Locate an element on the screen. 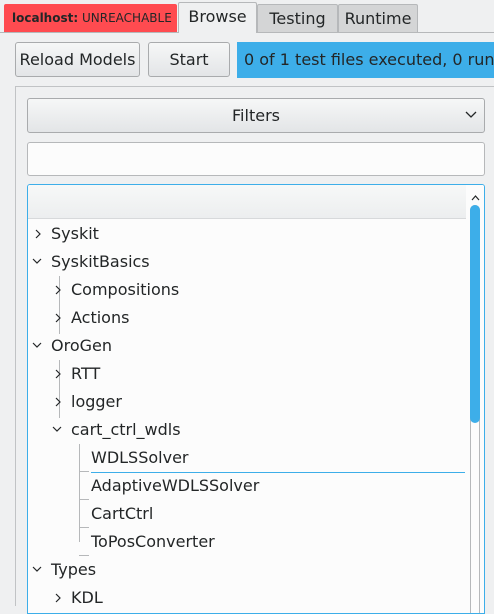  tab-browse: Browse is located at coordinates (217, 17).